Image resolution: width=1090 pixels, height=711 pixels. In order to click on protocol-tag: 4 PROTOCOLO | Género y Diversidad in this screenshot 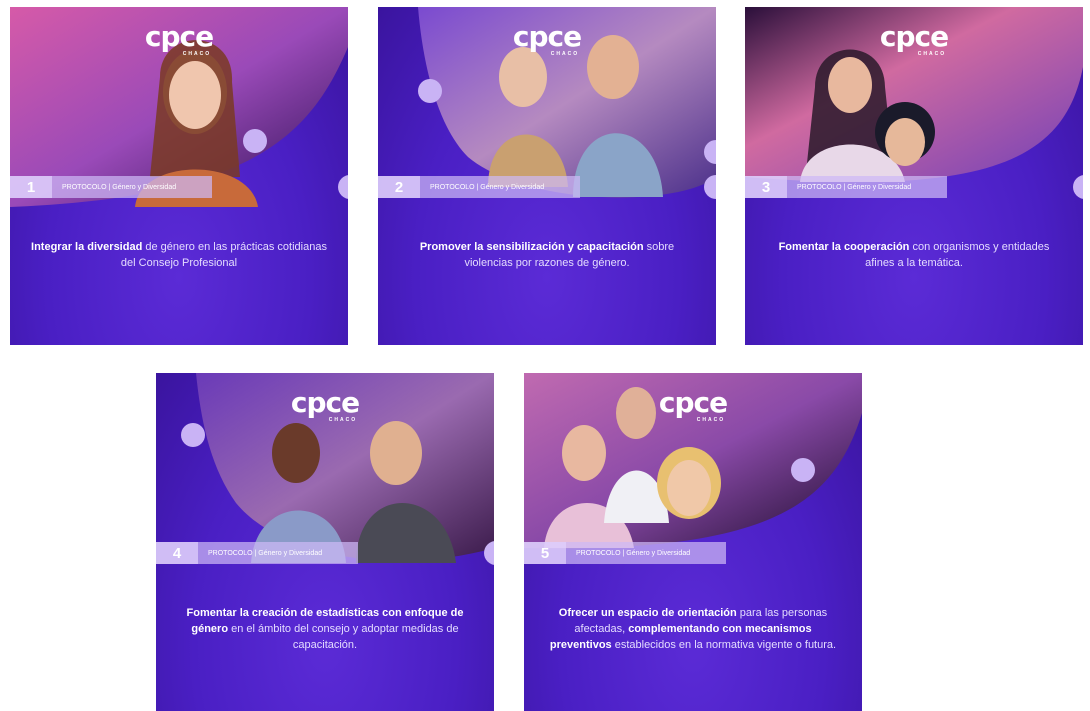, I will do `click(257, 553)`.